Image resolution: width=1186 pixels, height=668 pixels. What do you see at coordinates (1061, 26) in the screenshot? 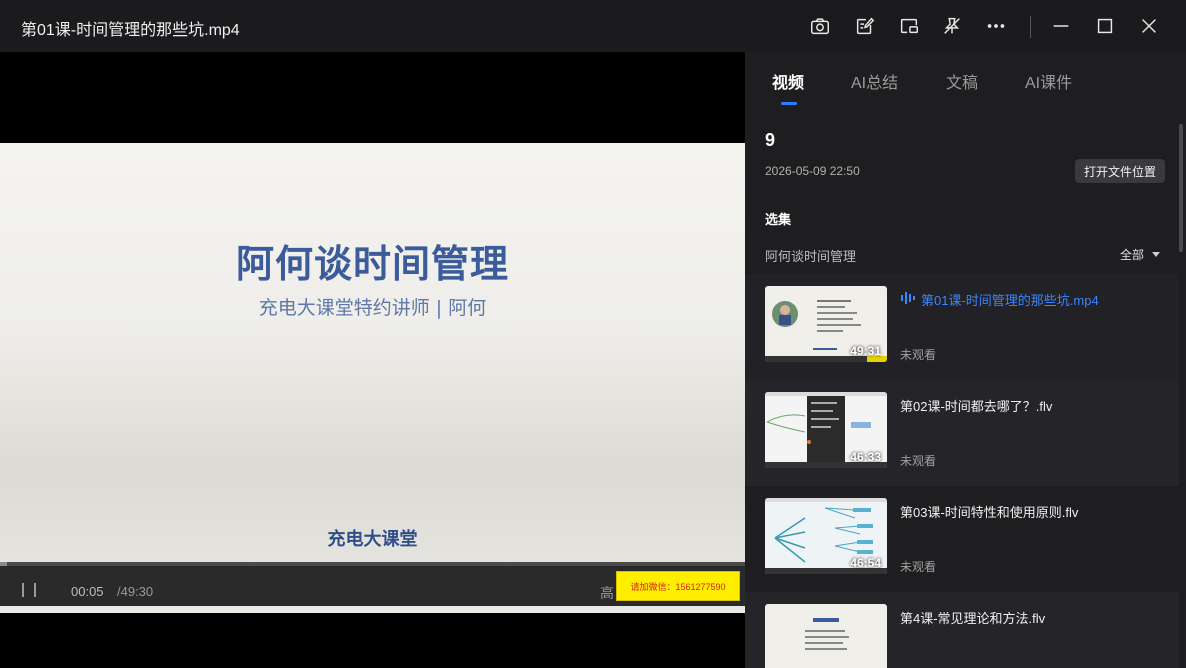
I see `minimize-icon` at bounding box center [1061, 26].